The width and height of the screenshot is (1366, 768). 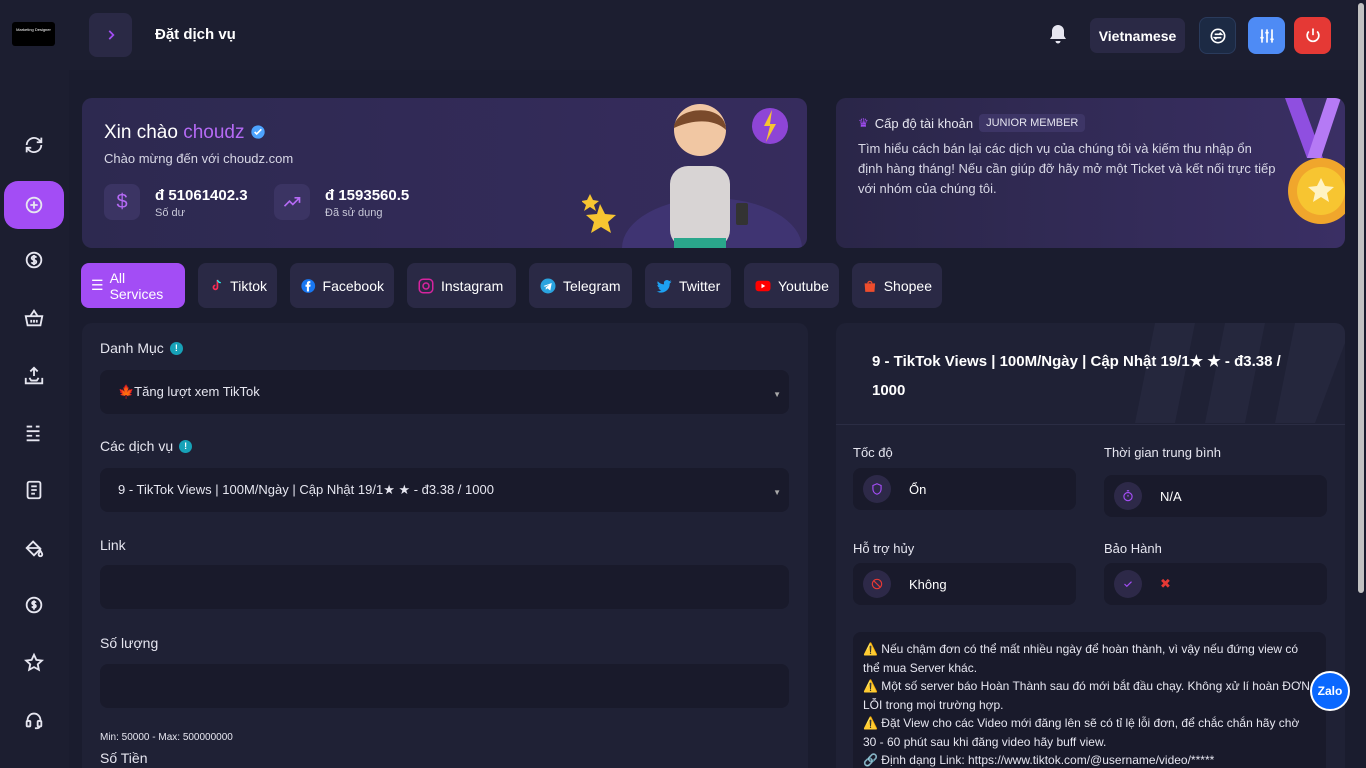 I want to click on cancel-label: Hỗ trợ hủy, so click(x=884, y=548).